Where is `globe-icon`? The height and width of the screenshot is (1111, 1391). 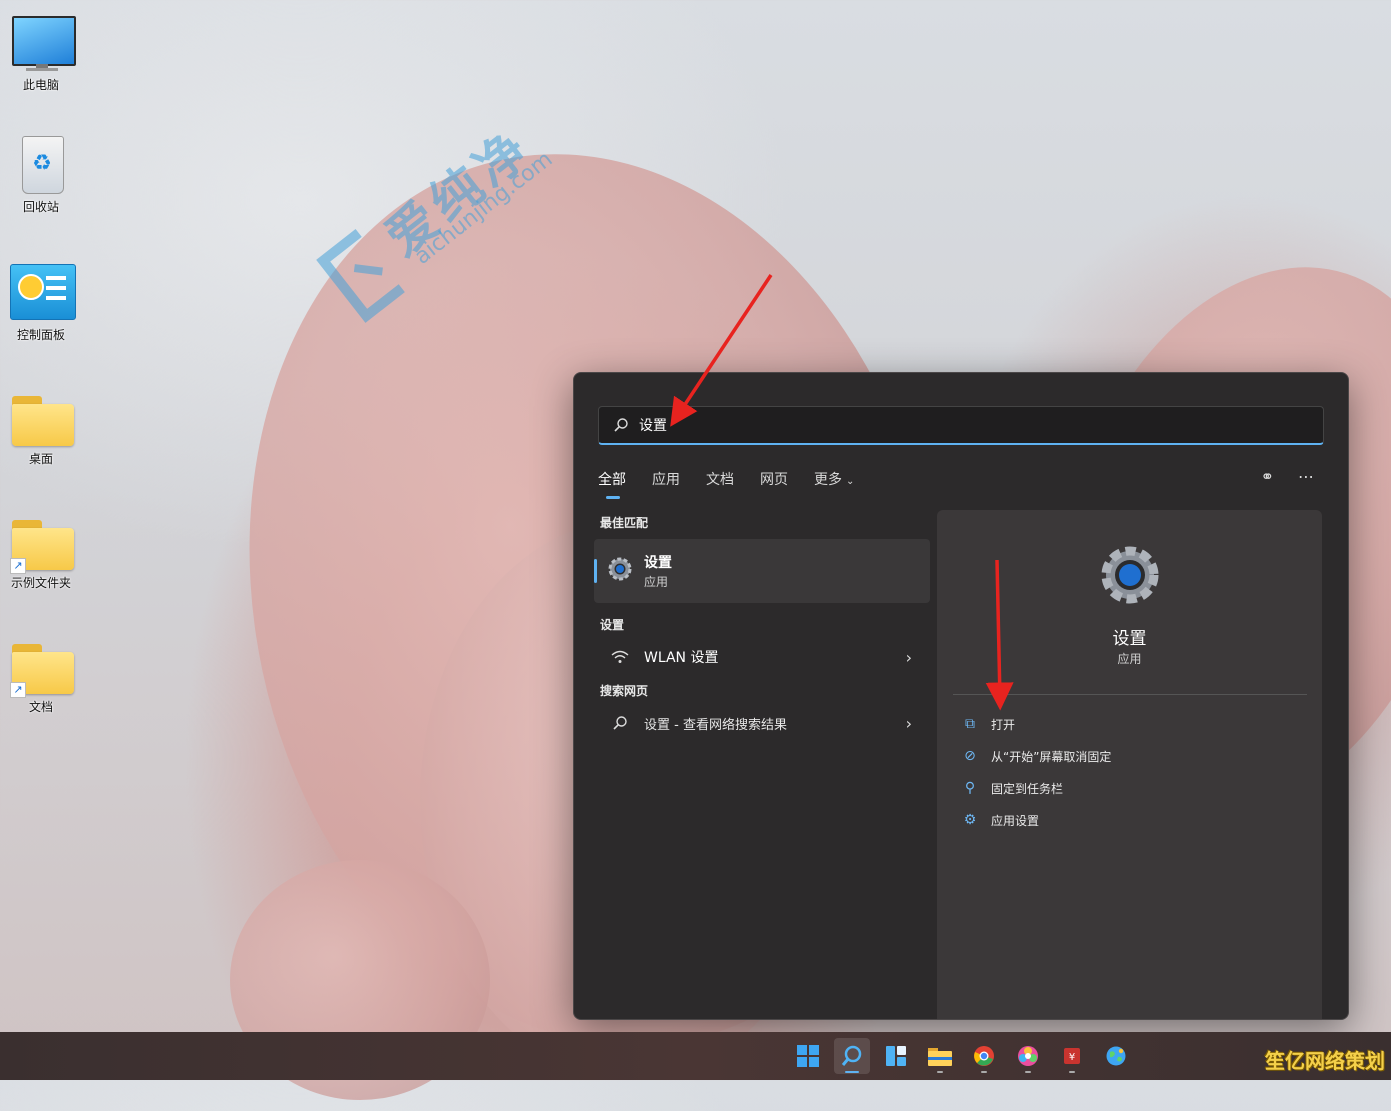
globe-icon is located at coordinates (1116, 1056).